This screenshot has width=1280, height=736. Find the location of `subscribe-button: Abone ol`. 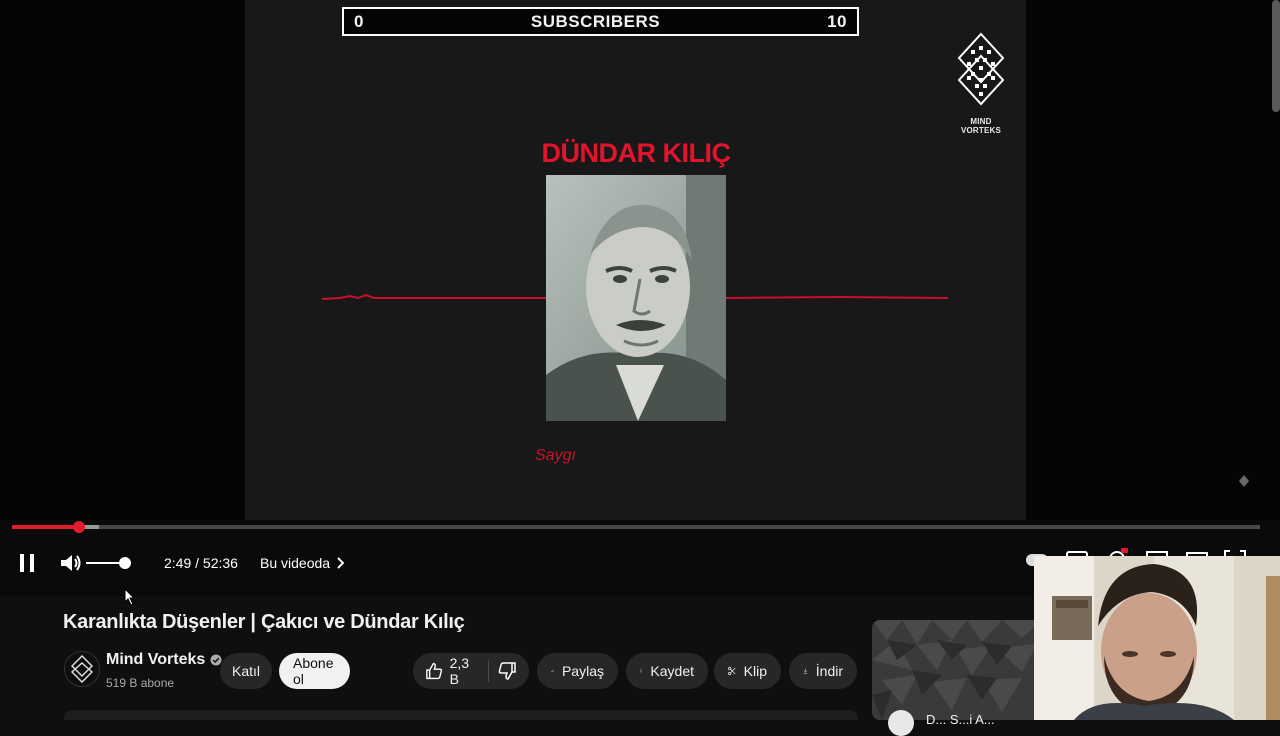

subscribe-button: Abone ol is located at coordinates (314, 671).